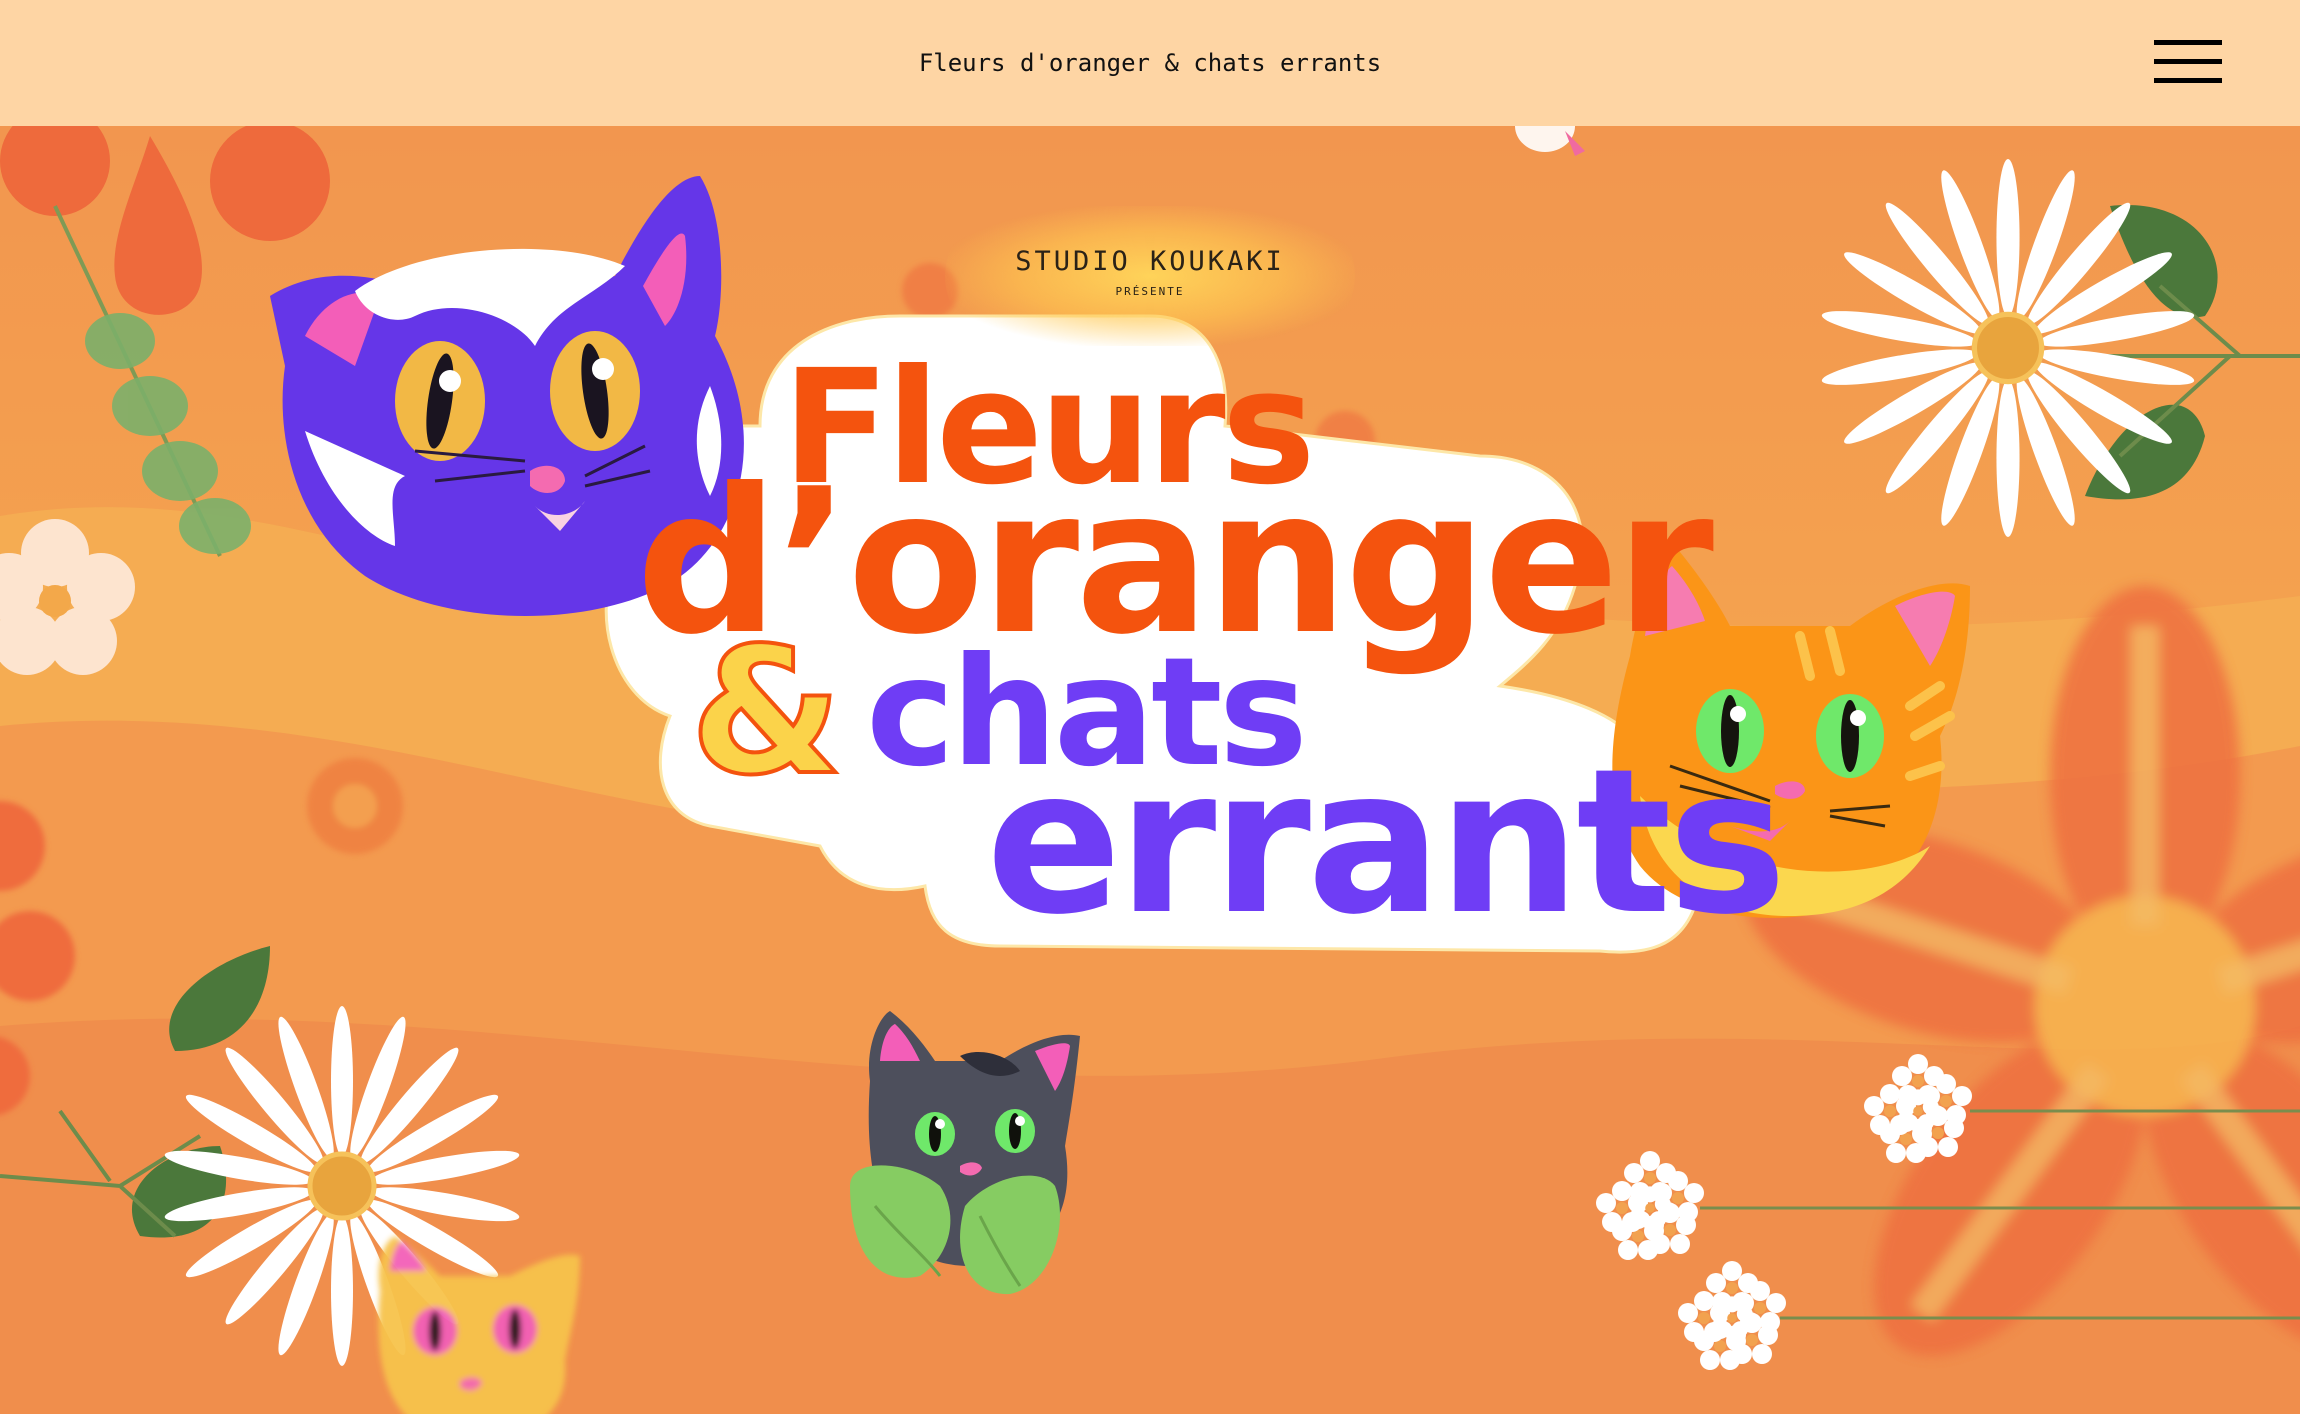 The image size is (2300, 1414). Describe the element at coordinates (2188, 42) in the screenshot. I see `hamburger-menu-icon` at that location.